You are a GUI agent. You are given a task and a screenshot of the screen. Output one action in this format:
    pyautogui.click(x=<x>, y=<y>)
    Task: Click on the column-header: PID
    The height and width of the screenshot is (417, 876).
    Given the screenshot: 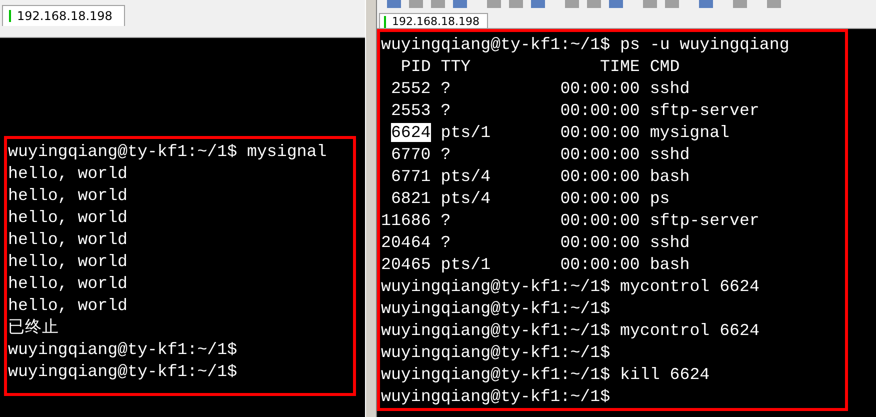 What is the action you would take?
    pyautogui.click(x=415, y=67)
    